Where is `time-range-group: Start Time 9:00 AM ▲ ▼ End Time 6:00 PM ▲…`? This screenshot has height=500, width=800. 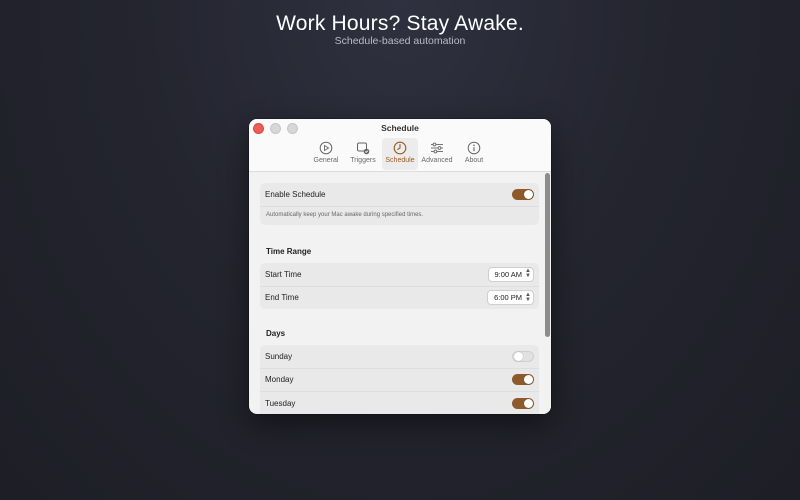 time-range-group: Start Time 9:00 AM ▲ ▼ End Time 6:00 PM ▲… is located at coordinates (399, 286).